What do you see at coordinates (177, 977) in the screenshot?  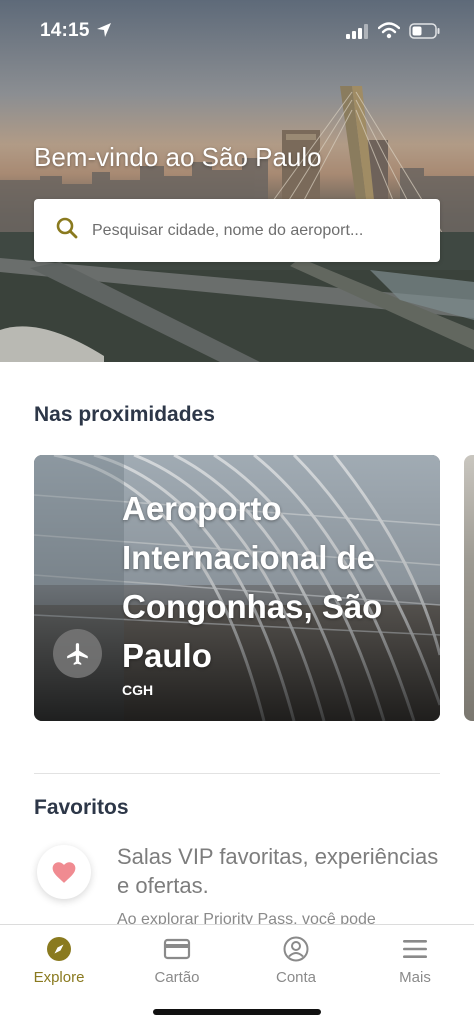 I see `tab-card-label: Cartão` at bounding box center [177, 977].